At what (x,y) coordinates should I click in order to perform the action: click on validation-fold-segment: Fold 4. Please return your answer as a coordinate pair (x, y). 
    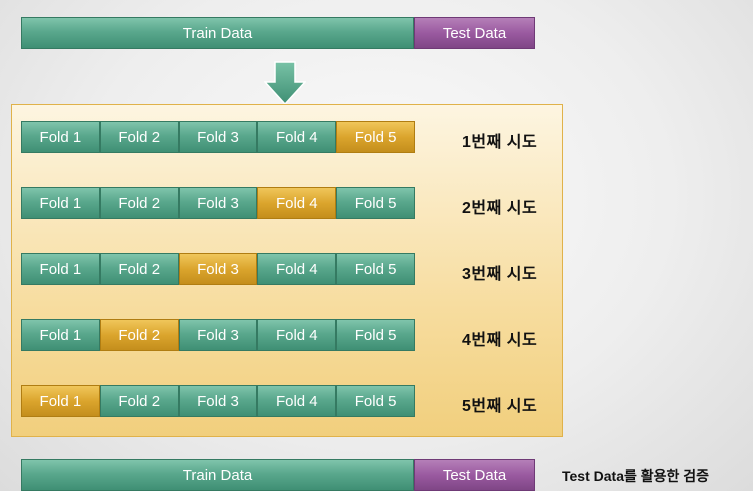
    Looking at the image, I should click on (297, 203).